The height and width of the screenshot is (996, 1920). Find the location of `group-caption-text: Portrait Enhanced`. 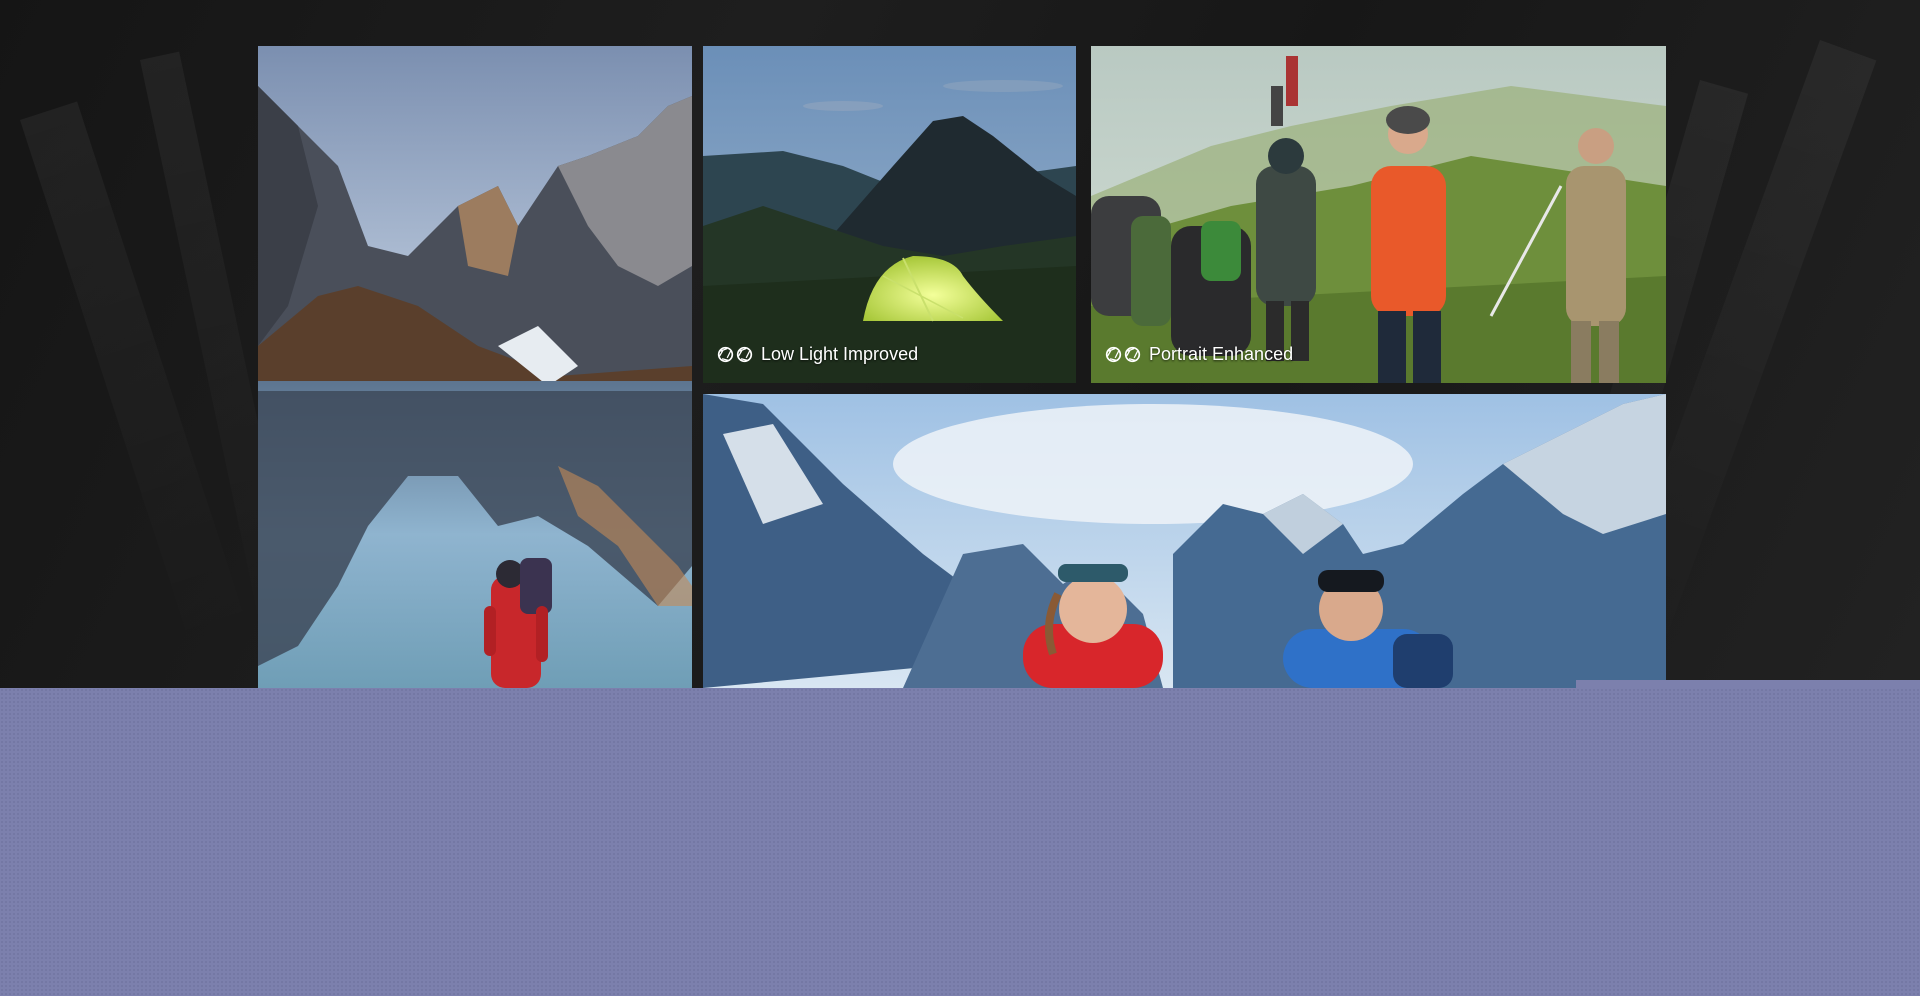

group-caption-text: Portrait Enhanced is located at coordinates (1221, 354).